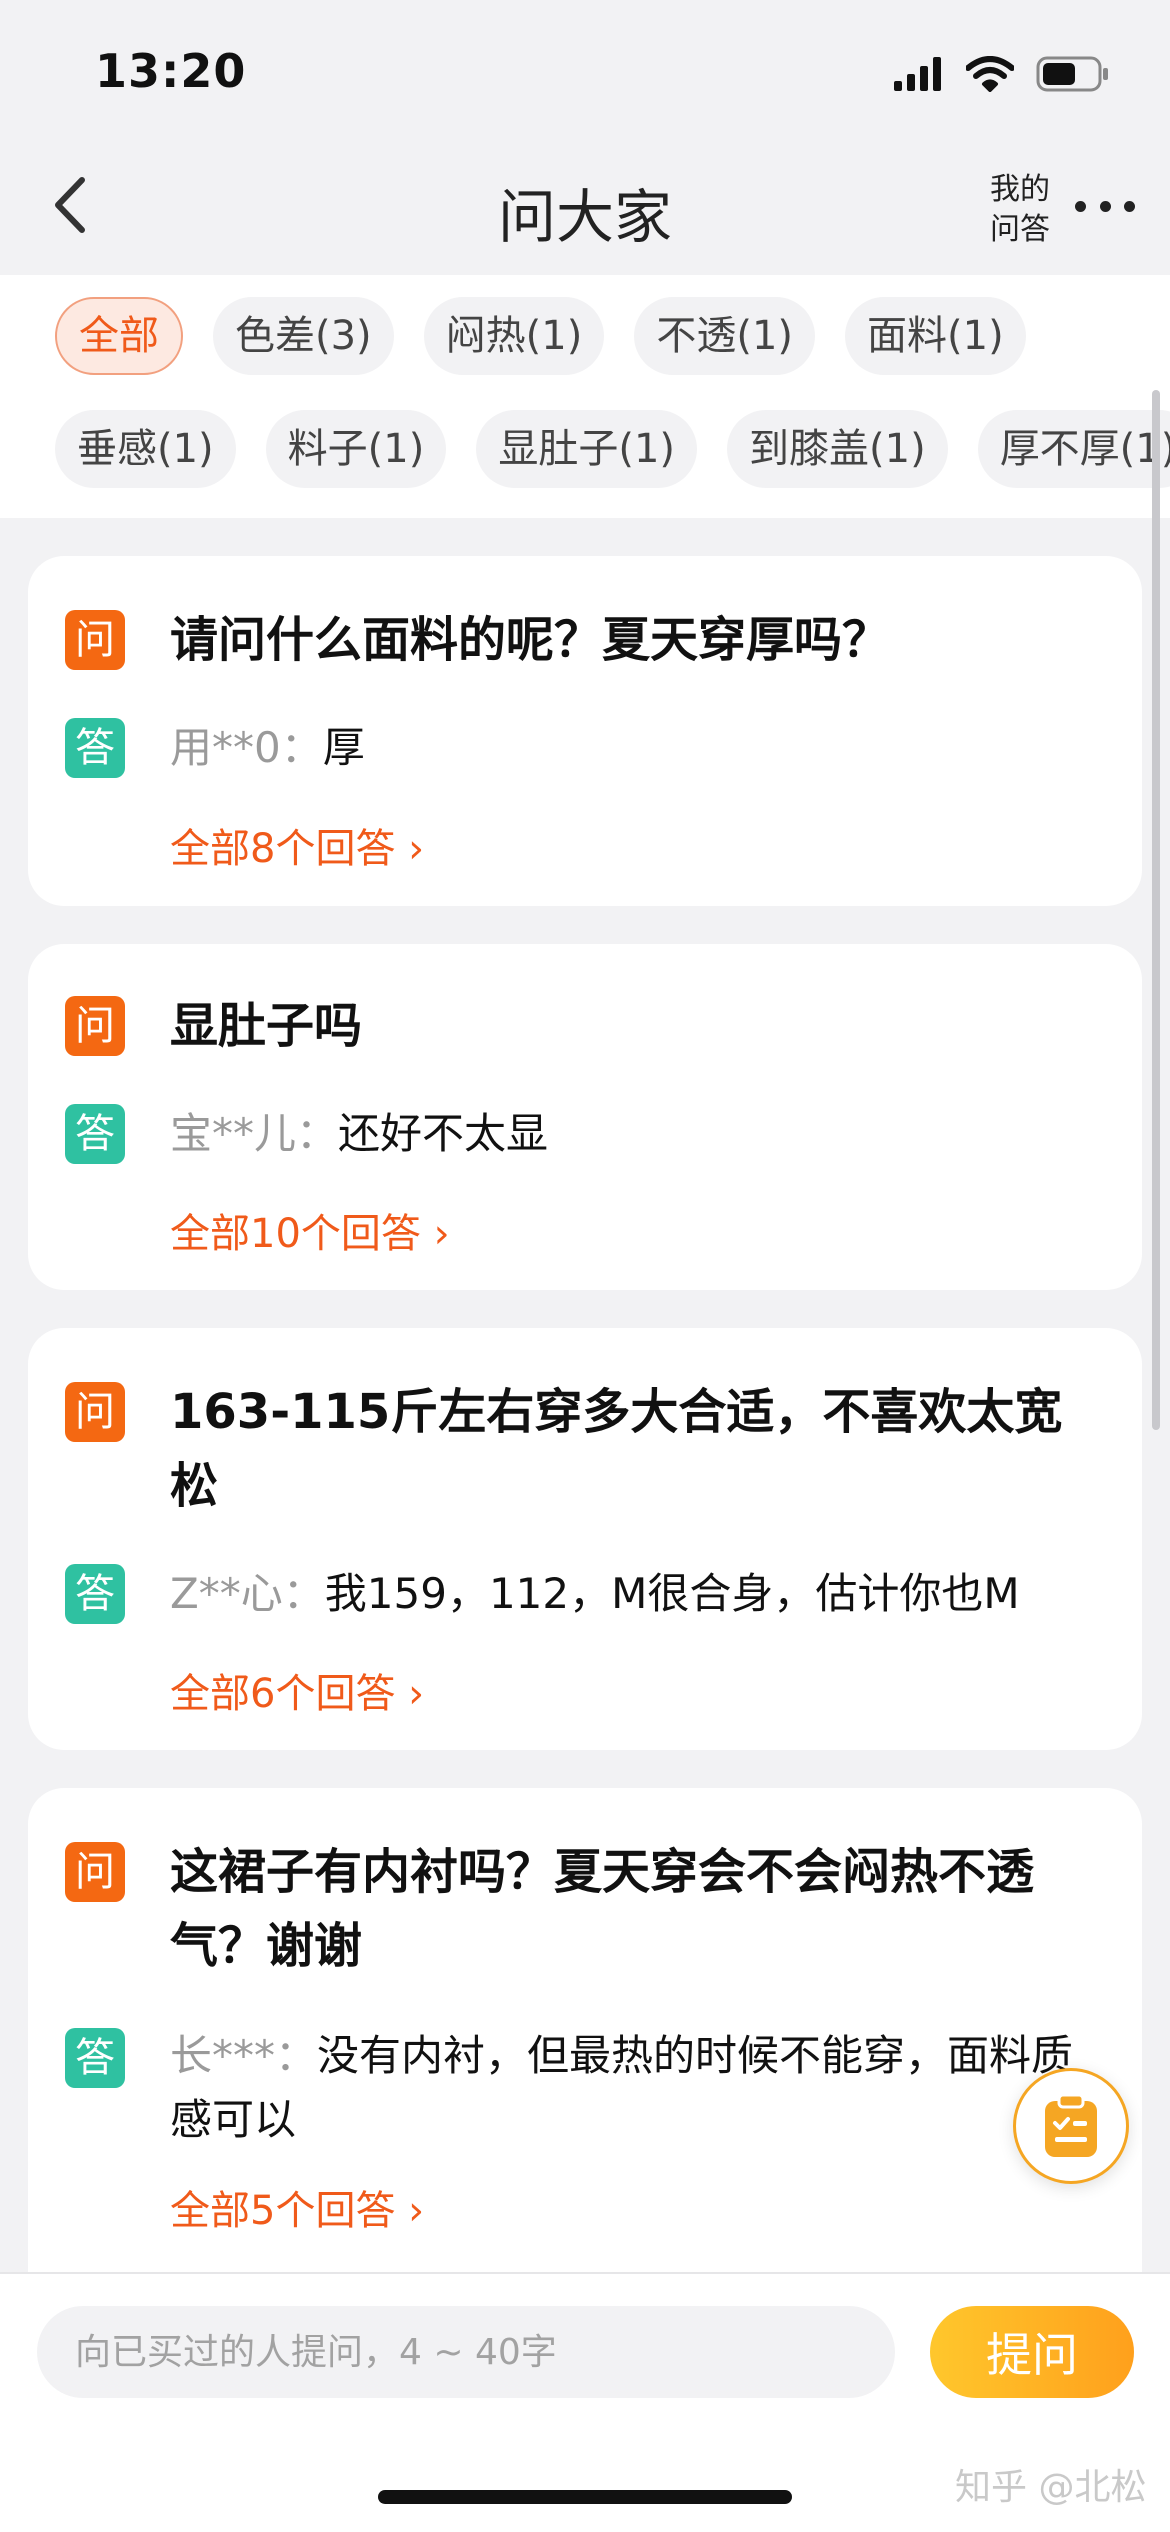  I want to click on all-answers-link: 全部10个回答 ›, so click(310, 1230).